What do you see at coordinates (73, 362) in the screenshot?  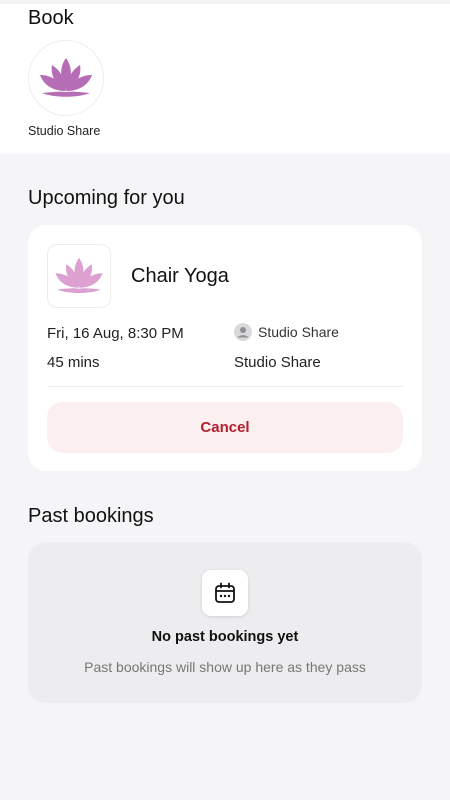 I see `booking-duration: 45 mins` at bounding box center [73, 362].